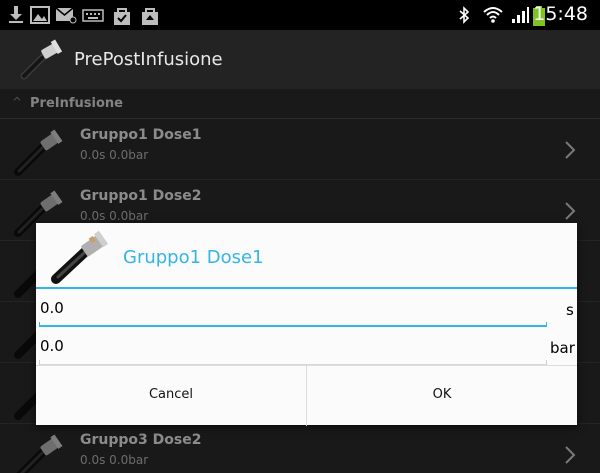 This screenshot has height=473, width=600. What do you see at coordinates (171, 396) in the screenshot?
I see `cancel-button: Cancel` at bounding box center [171, 396].